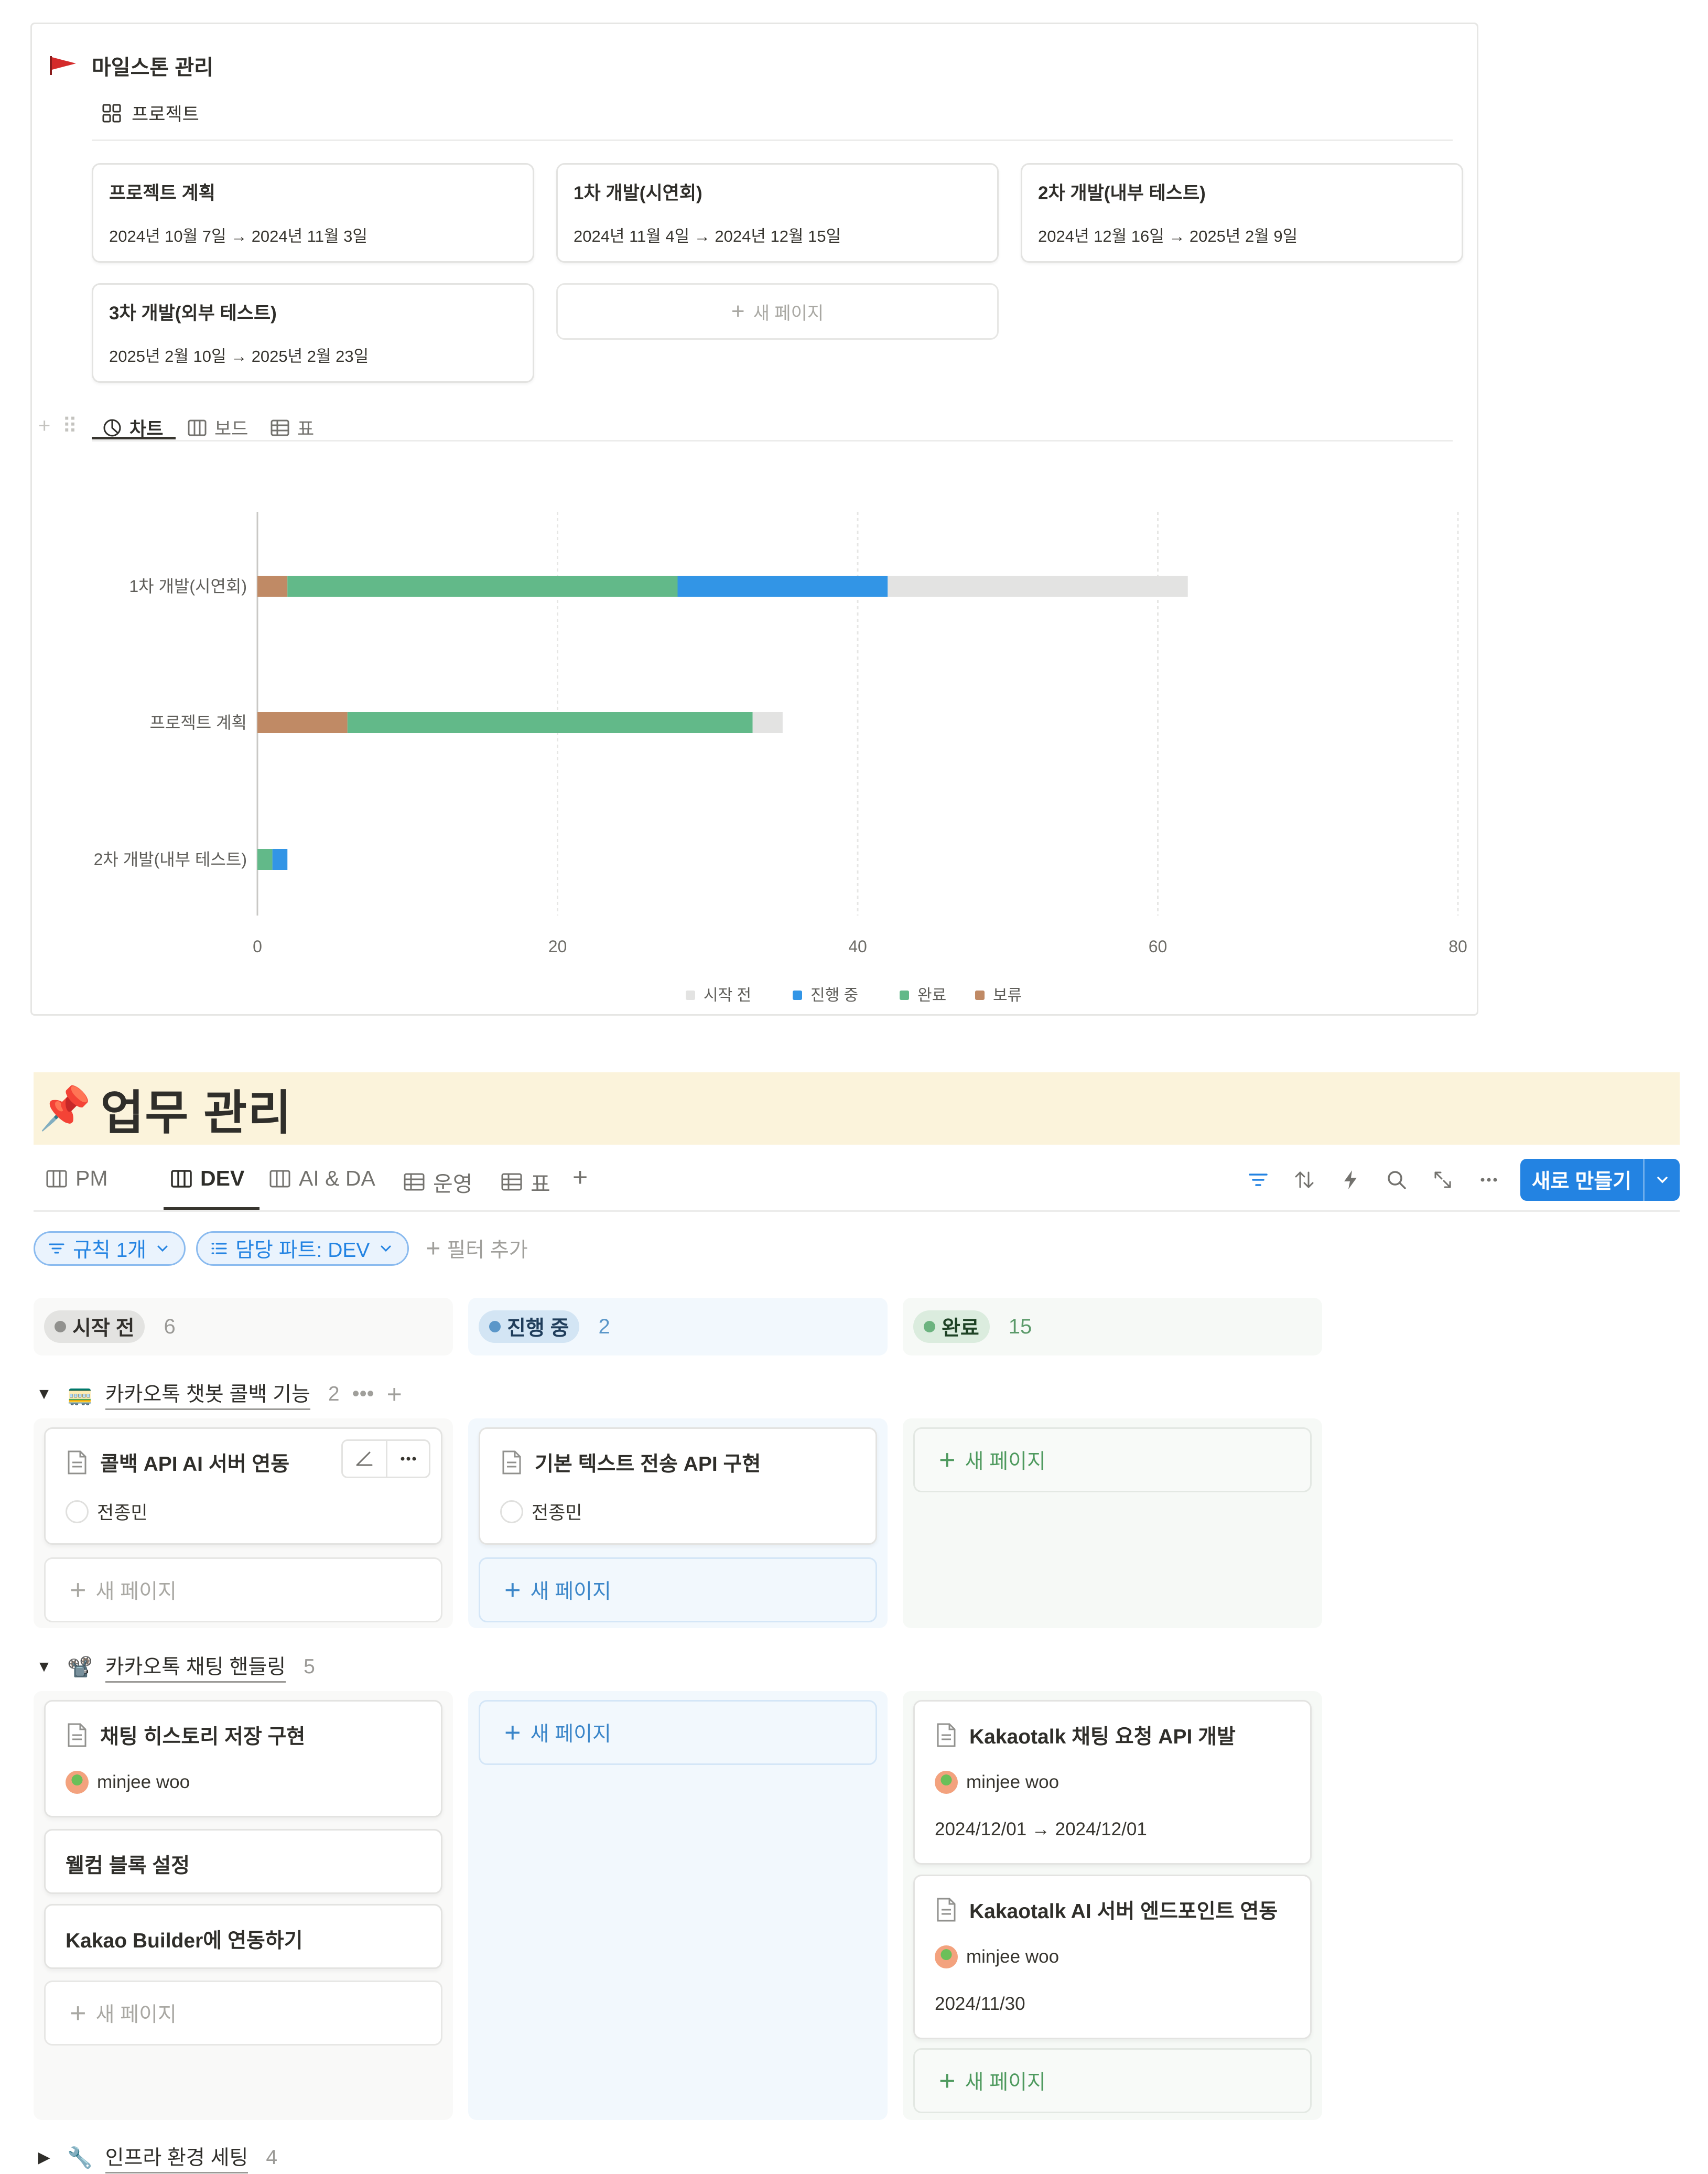  Describe the element at coordinates (1457, 946) in the screenshot. I see `x-tick-label: 80` at that location.